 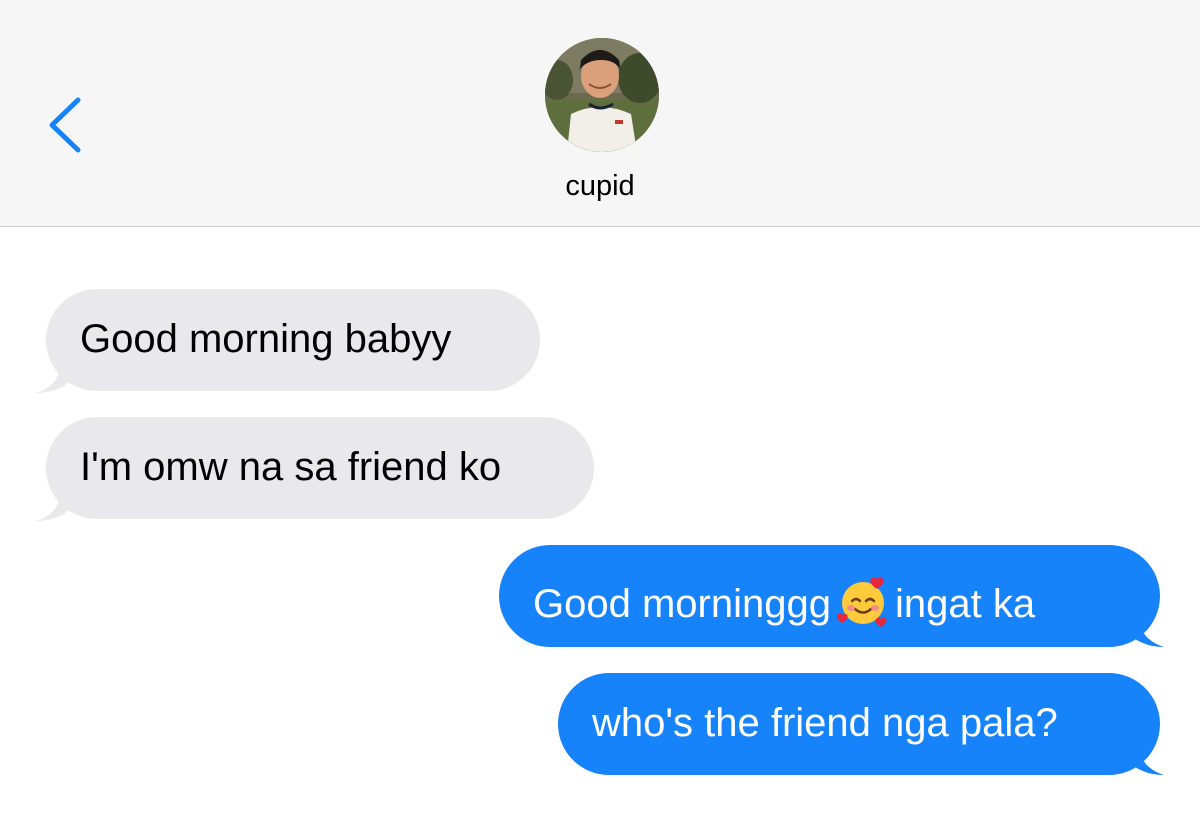 I want to click on incoming-message: I'm omw na sa friend ko, so click(x=320, y=468).